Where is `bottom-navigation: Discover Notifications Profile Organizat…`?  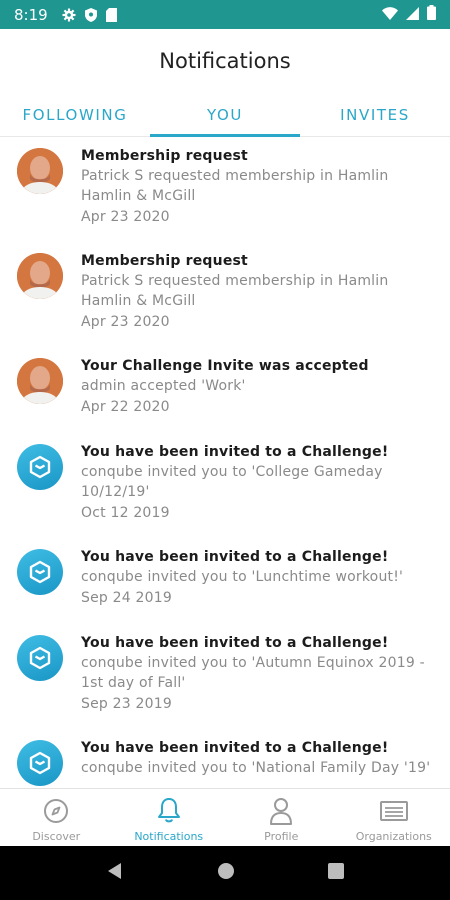
bottom-navigation: Discover Notifications Profile Organizat… is located at coordinates (225, 817).